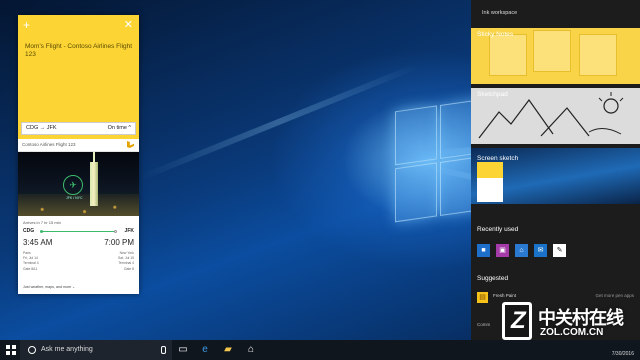 This screenshot has width=640, height=360. I want to click on file-explorer-icon: ▰, so click(228, 350).